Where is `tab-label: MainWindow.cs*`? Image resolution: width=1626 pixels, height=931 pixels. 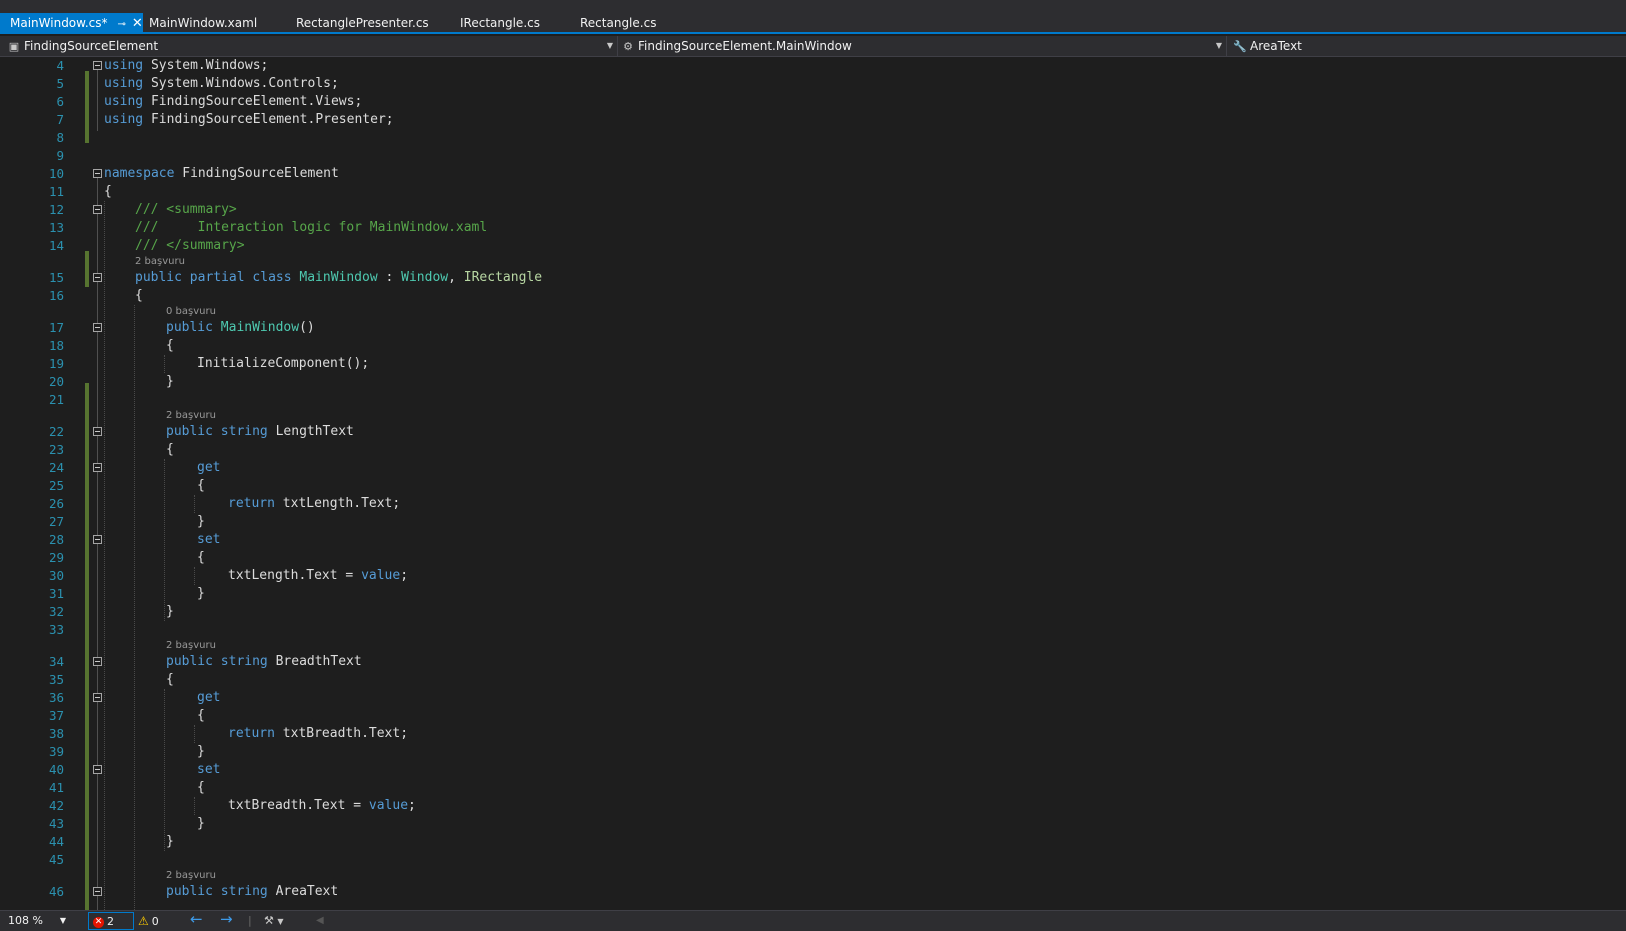
tab-label: MainWindow.cs* is located at coordinates (59, 23).